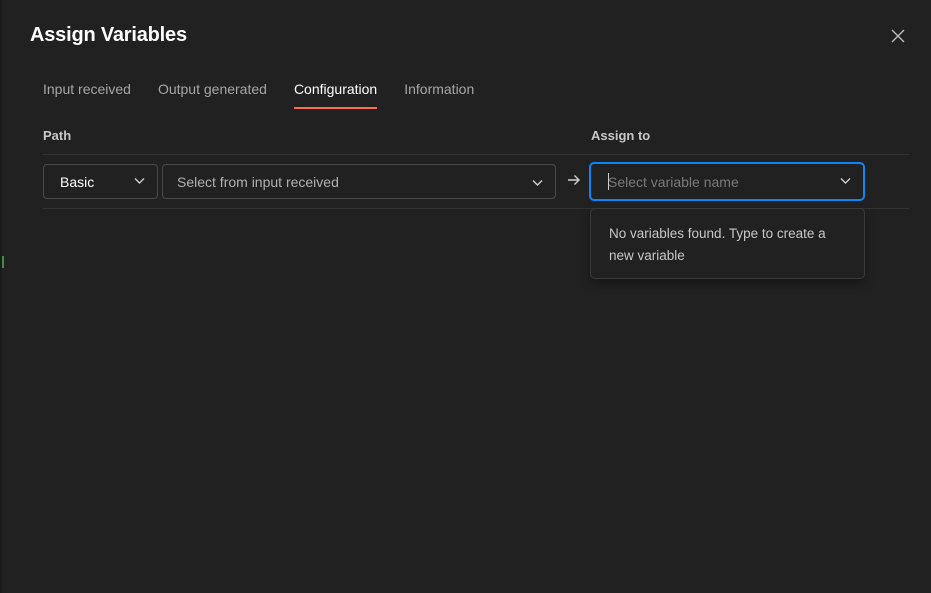  Describe the element at coordinates (359, 181) in the screenshot. I see `path-select: Select from input received` at that location.